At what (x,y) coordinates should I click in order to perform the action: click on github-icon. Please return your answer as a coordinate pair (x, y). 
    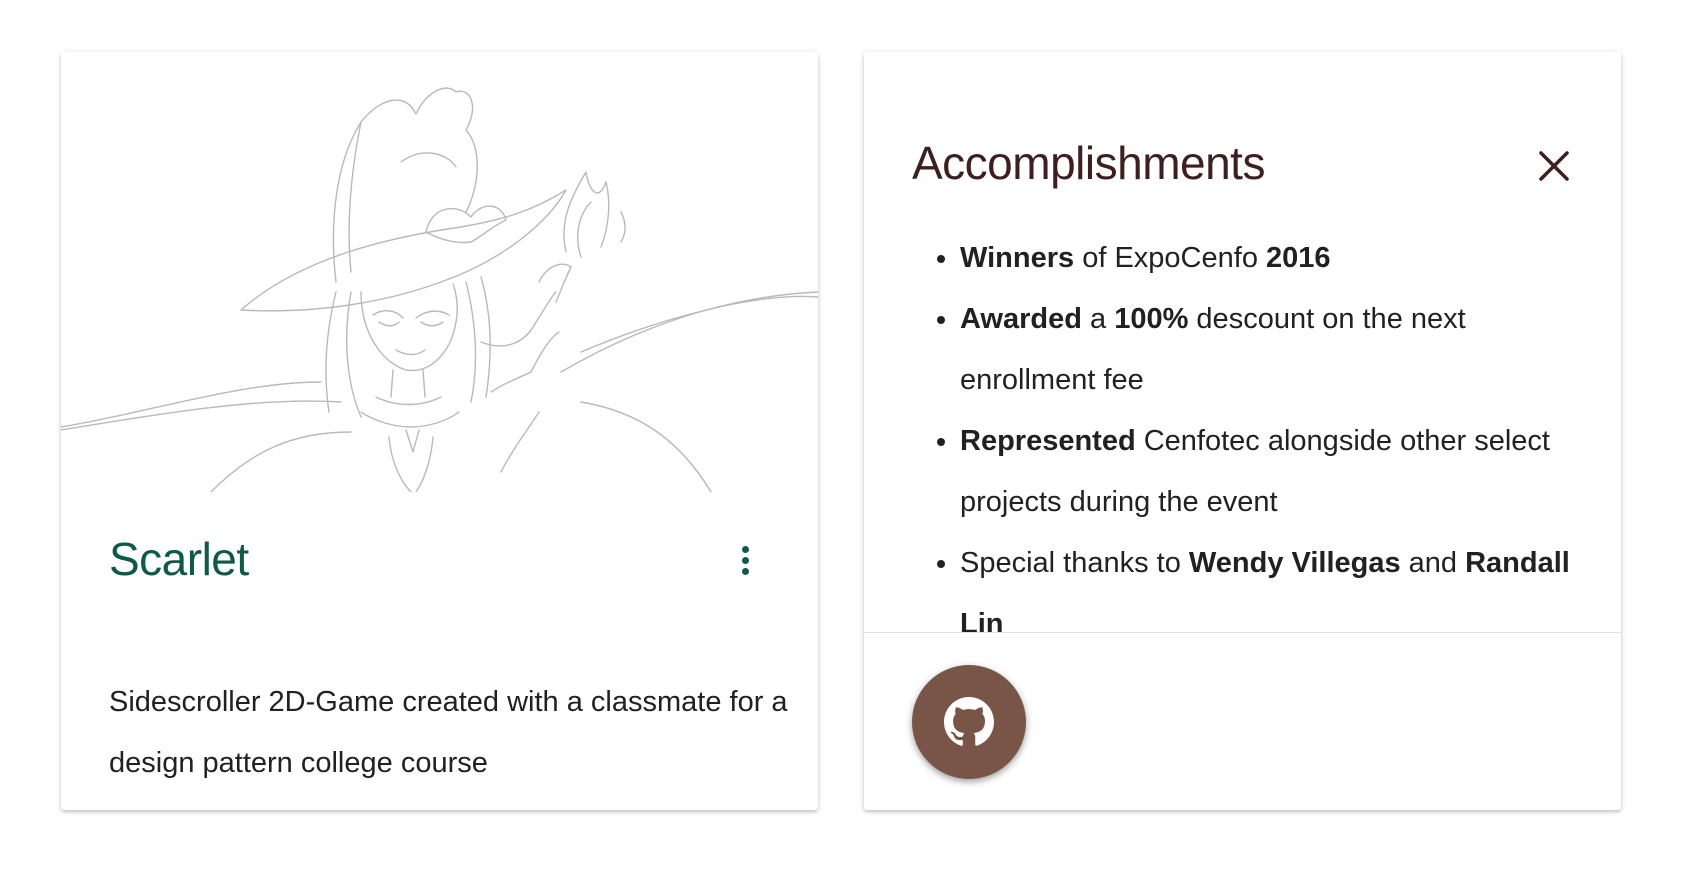
    Looking at the image, I should click on (969, 721).